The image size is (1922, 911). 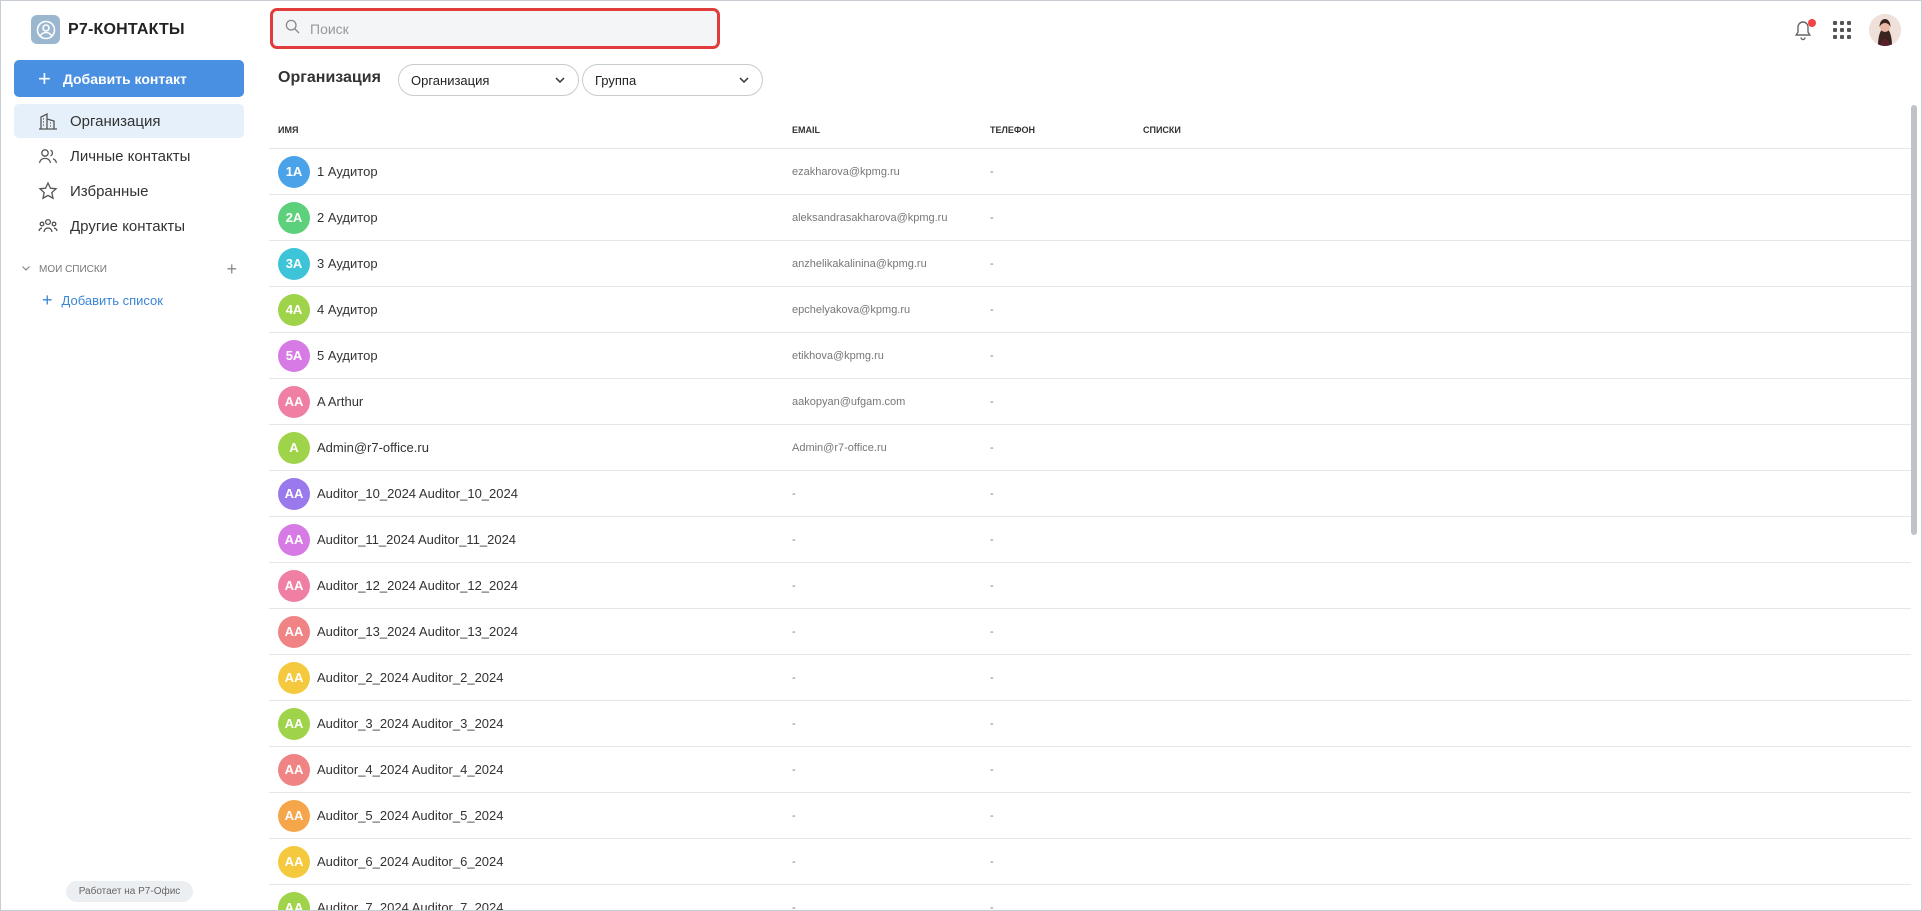 What do you see at coordinates (672, 80) in the screenshot?
I see `group-filter-select: Группа` at bounding box center [672, 80].